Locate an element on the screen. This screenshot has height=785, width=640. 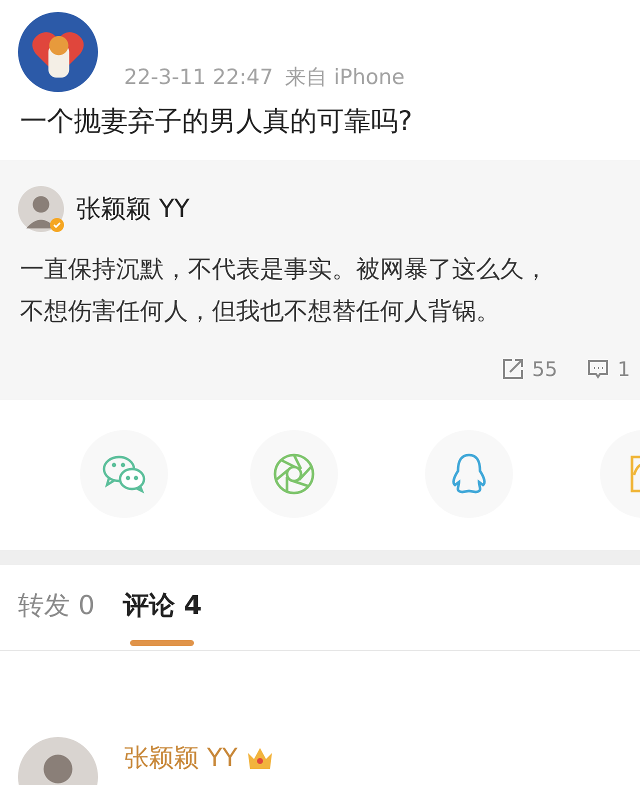
aperture-icon is located at coordinates (294, 474).